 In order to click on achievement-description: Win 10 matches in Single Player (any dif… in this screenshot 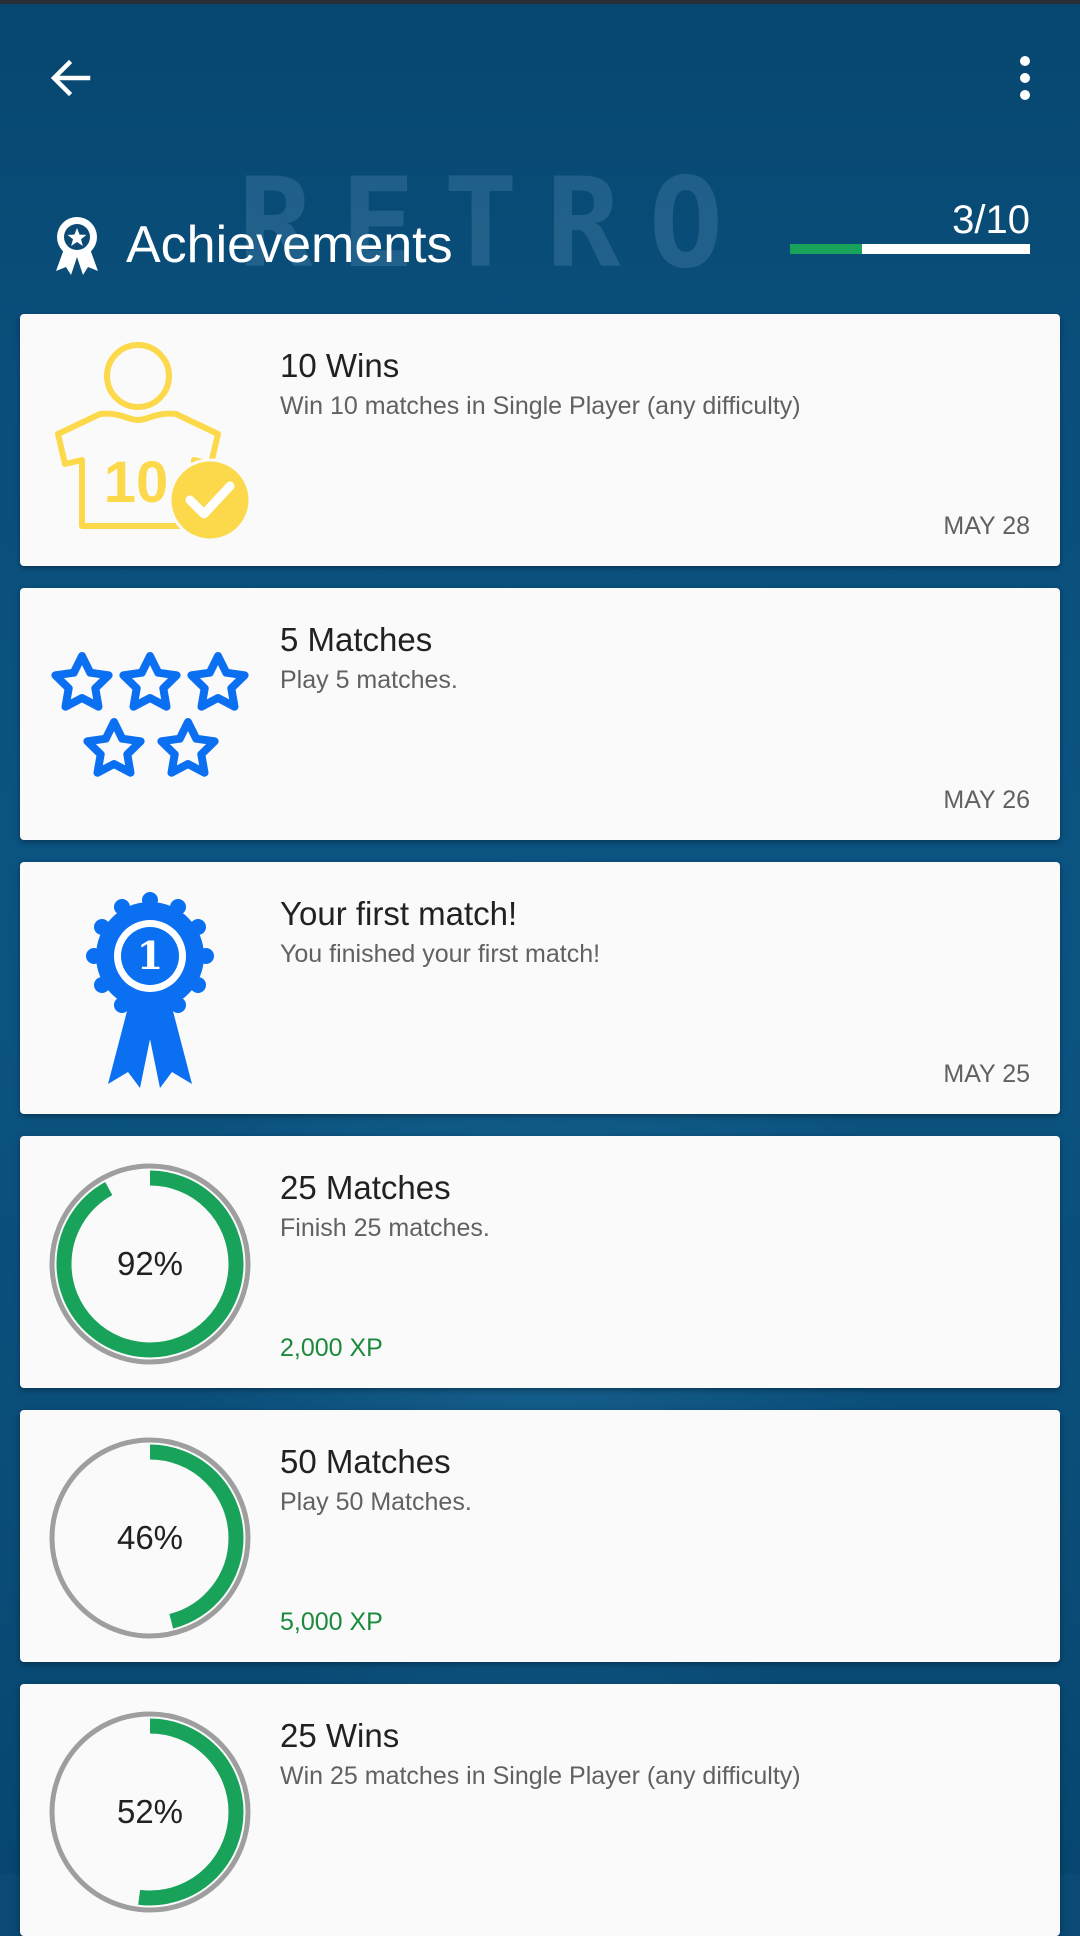, I will do `click(540, 406)`.